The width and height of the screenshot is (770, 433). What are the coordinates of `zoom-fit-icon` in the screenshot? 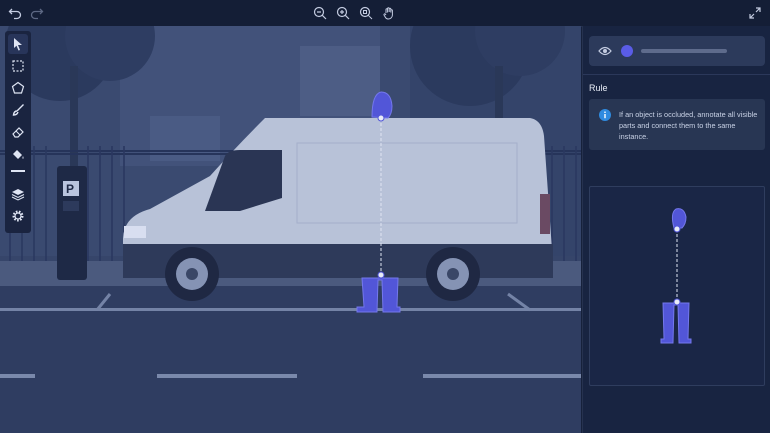 It's located at (366, 13).